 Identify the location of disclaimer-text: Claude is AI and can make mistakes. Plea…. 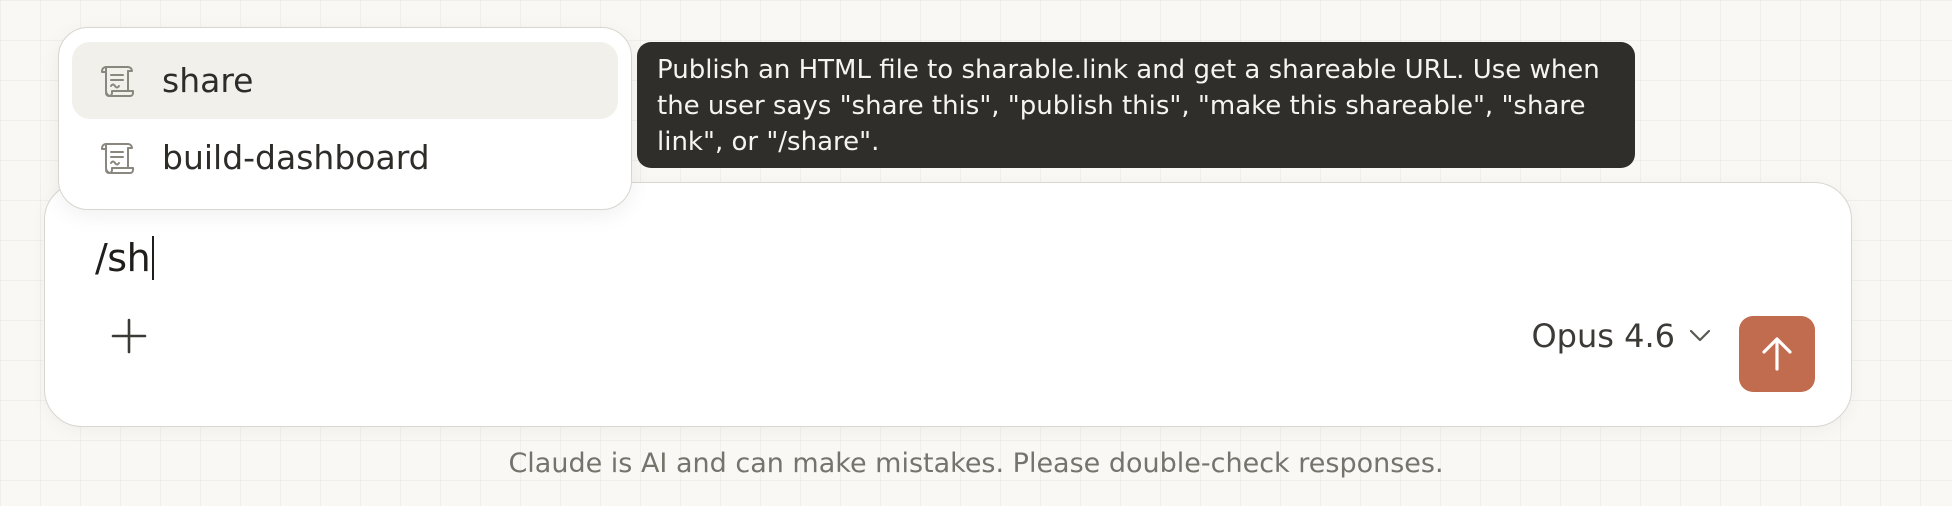
(976, 463).